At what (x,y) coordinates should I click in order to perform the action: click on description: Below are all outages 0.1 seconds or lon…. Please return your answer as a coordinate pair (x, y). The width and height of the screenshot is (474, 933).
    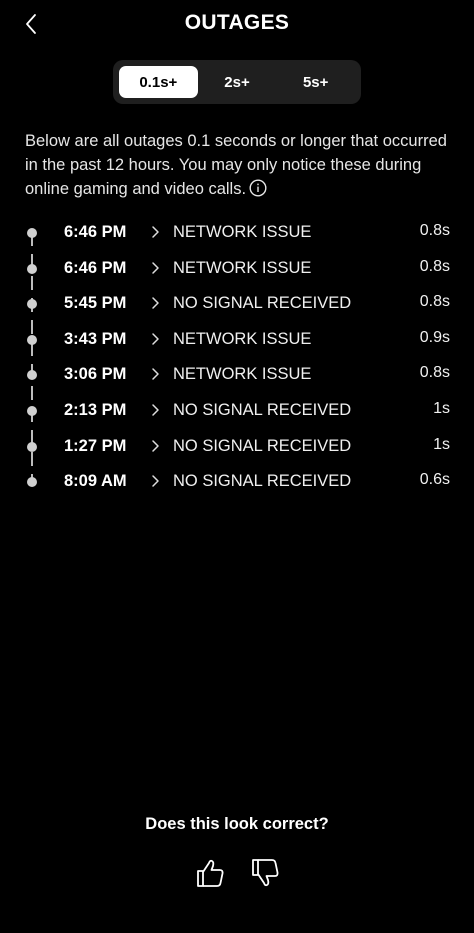
    Looking at the image, I should click on (240, 165).